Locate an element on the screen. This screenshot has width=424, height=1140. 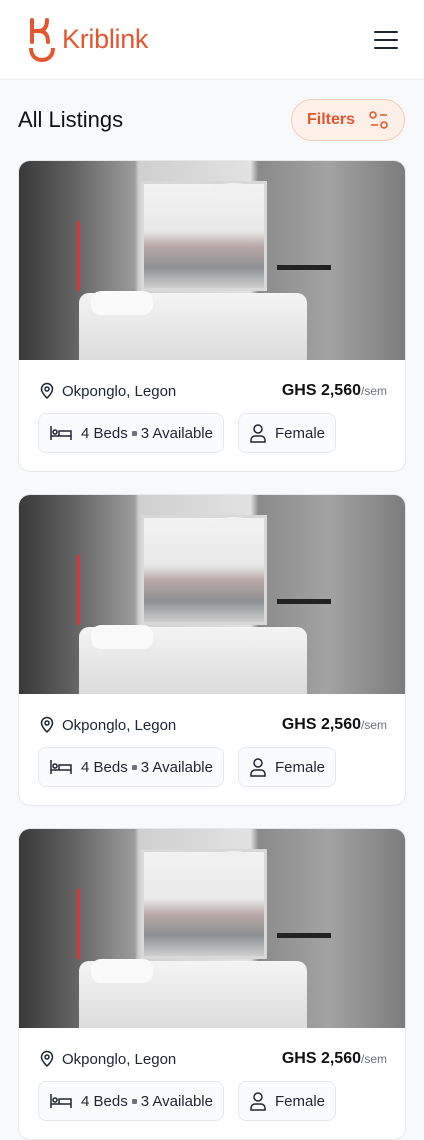
brand-logo: Kriblink is located at coordinates (88, 39).